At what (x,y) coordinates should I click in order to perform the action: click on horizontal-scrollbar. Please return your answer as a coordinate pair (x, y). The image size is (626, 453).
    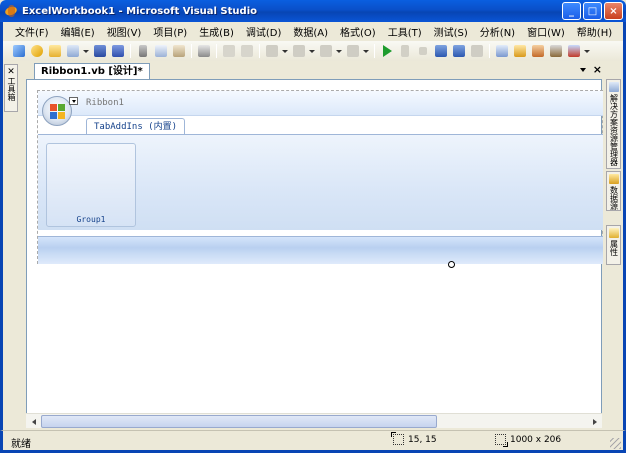
    Looking at the image, I should click on (314, 420).